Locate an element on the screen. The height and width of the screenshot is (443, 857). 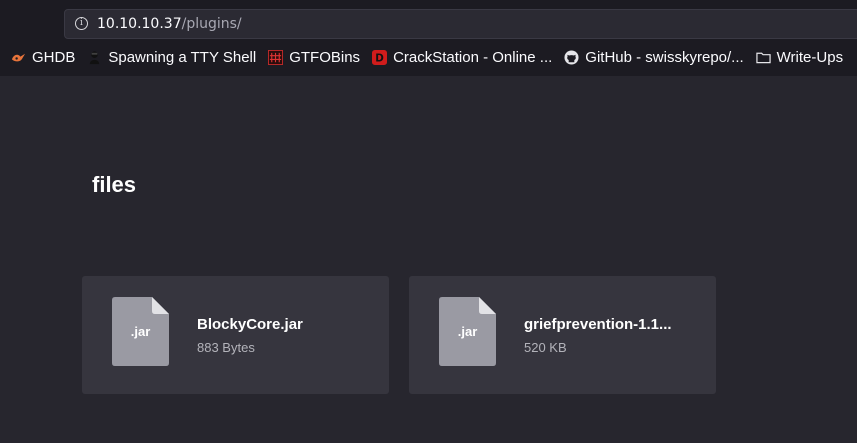
file-size: 520 KB is located at coordinates (545, 347).